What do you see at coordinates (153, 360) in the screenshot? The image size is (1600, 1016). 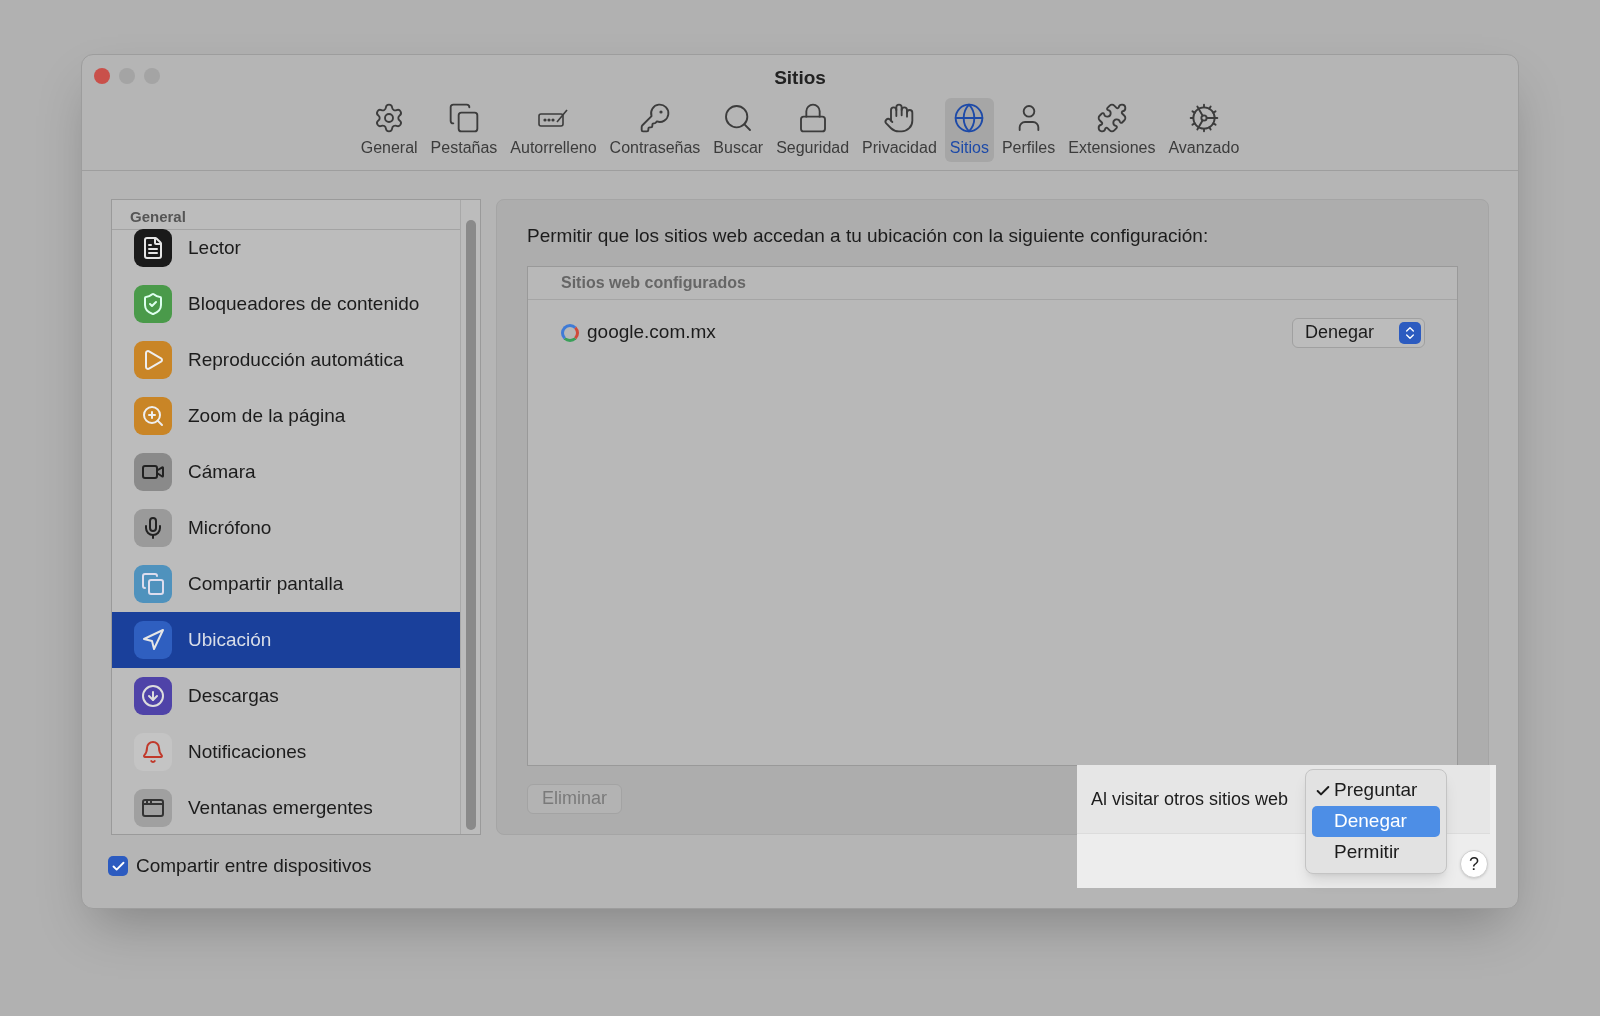 I see `play-icon` at bounding box center [153, 360].